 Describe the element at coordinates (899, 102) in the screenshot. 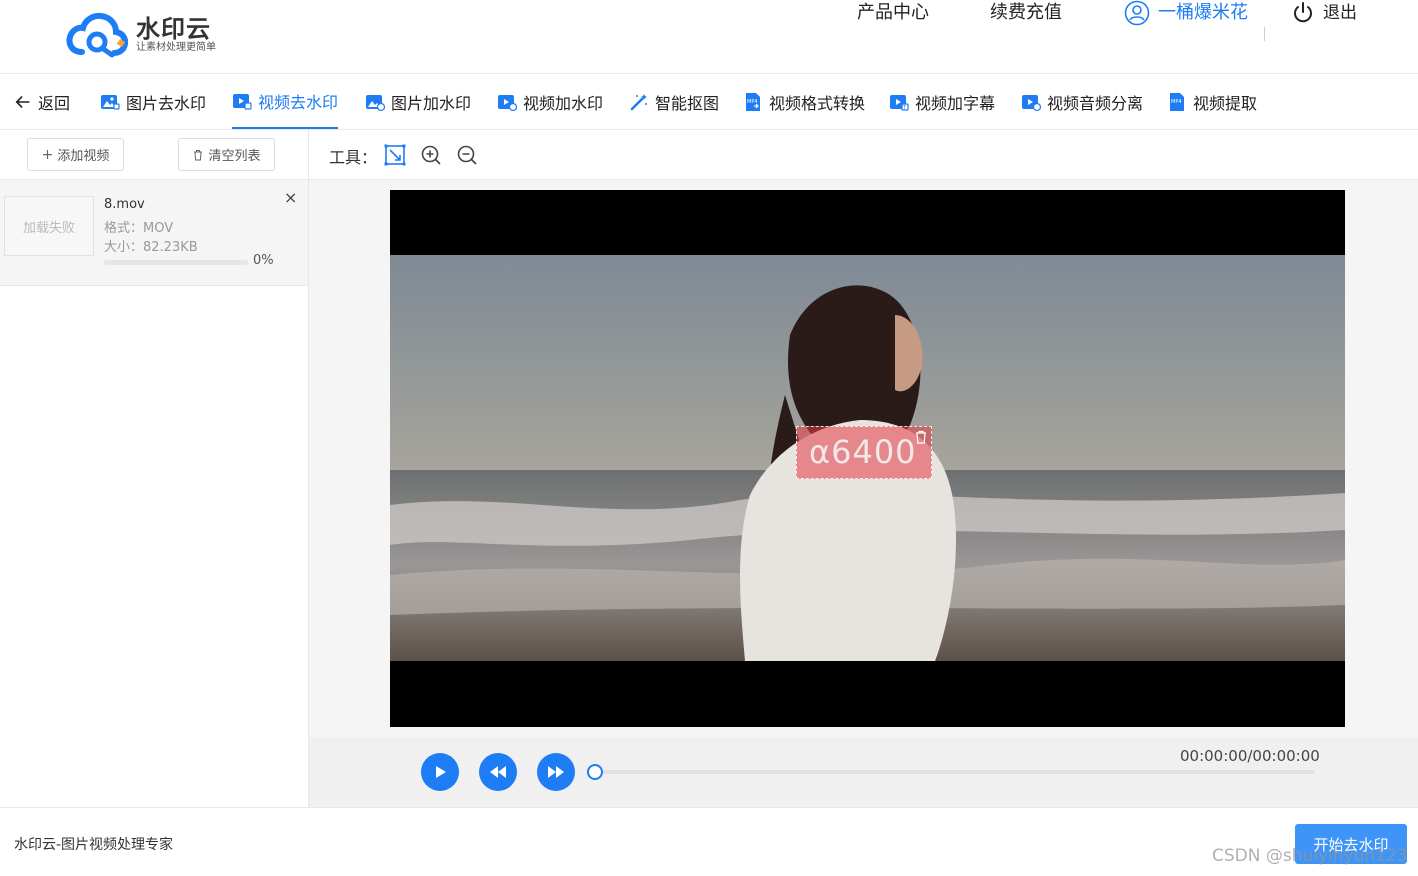

I see `subtitle-icon: T` at that location.